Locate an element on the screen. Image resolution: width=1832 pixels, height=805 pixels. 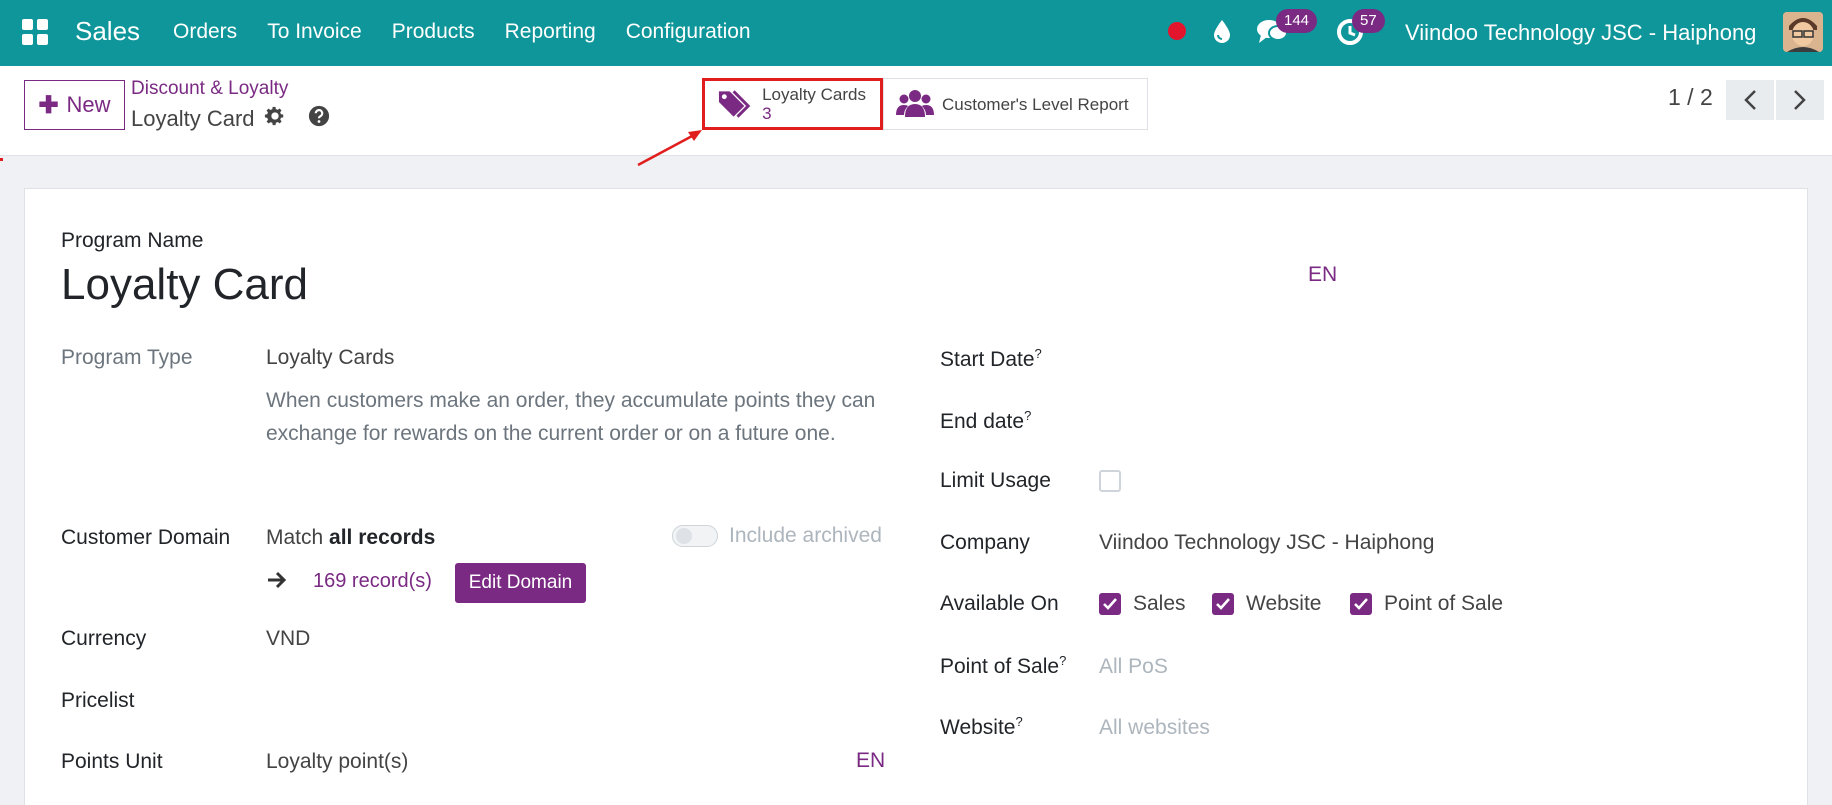
record-title: Loyalty Card is located at coordinates (193, 118).